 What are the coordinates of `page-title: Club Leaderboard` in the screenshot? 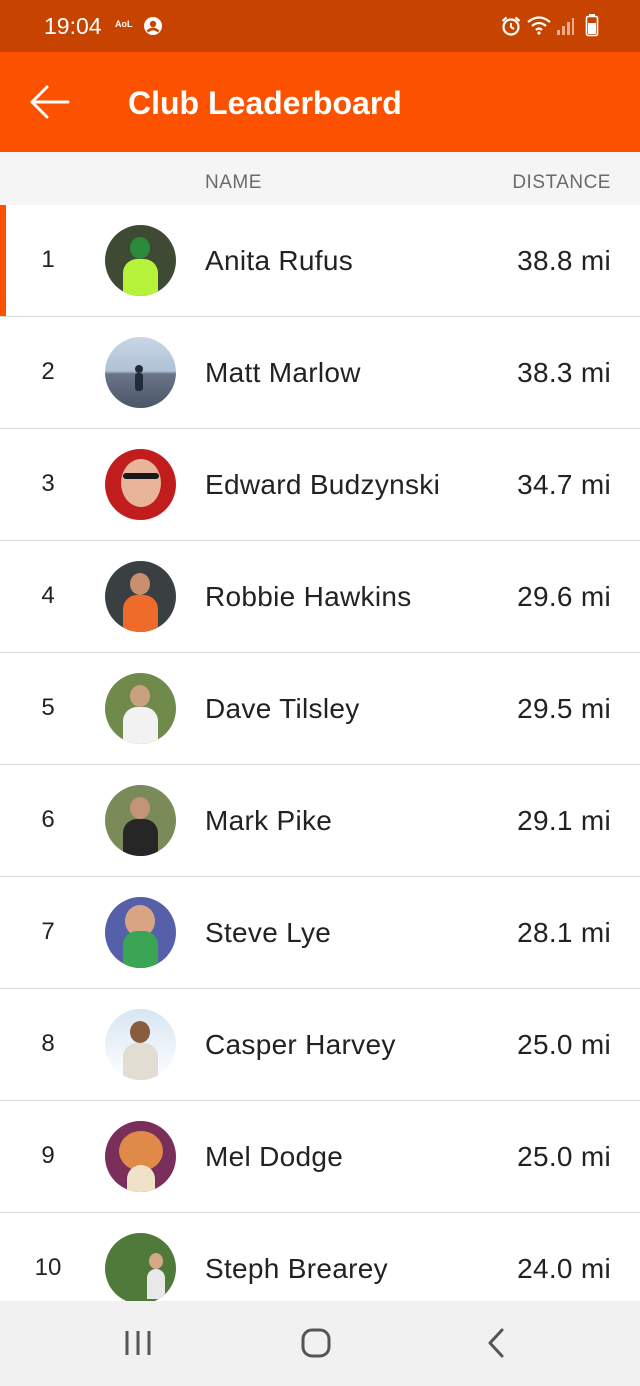 It's located at (265, 103).